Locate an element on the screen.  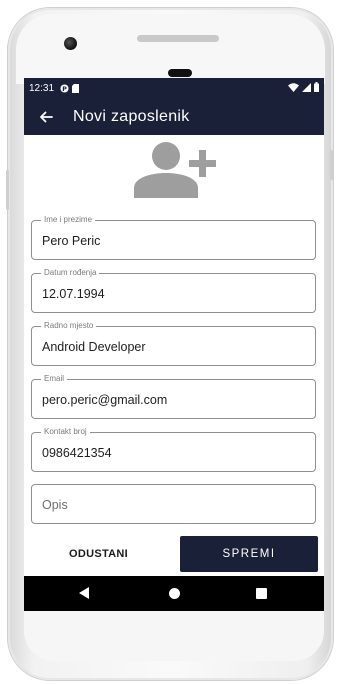
job-title-value: Android Developer is located at coordinates (94, 347).